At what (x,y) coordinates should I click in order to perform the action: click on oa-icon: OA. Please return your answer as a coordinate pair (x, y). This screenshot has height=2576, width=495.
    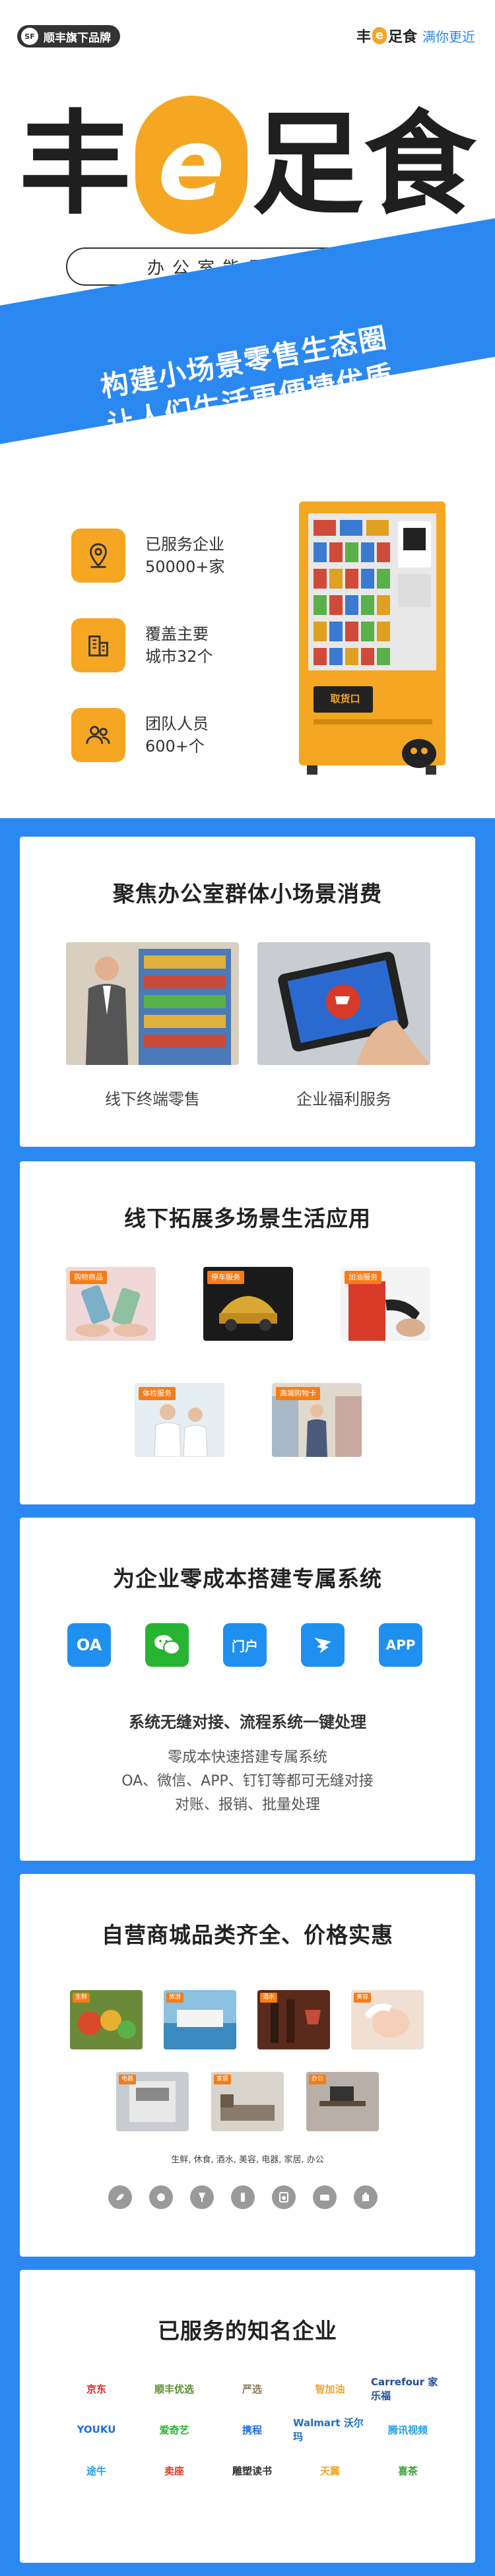
    Looking at the image, I should click on (89, 1645).